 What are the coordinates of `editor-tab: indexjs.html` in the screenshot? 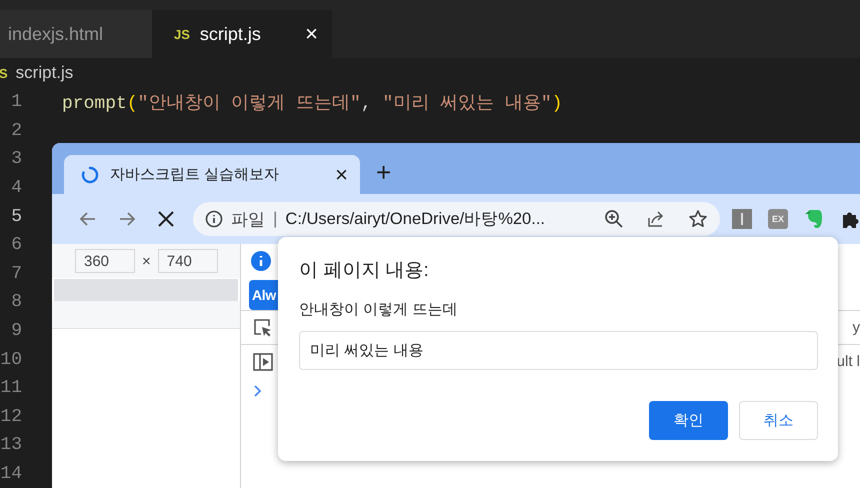 It's located at (76, 34).